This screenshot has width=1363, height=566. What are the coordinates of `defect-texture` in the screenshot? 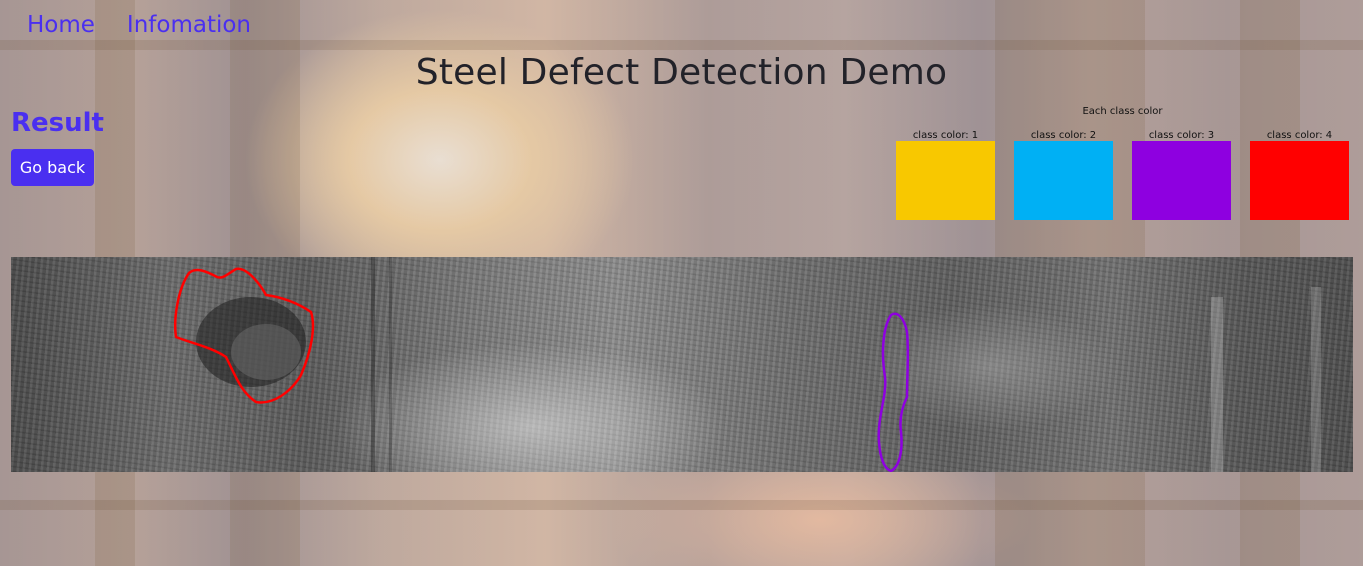 It's located at (266, 352).